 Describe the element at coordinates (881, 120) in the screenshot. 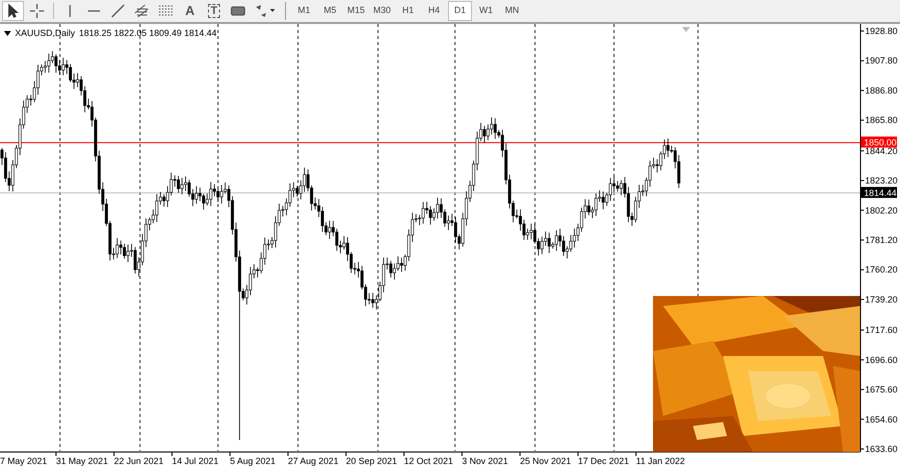

I see `price-label: 1865.80` at that location.